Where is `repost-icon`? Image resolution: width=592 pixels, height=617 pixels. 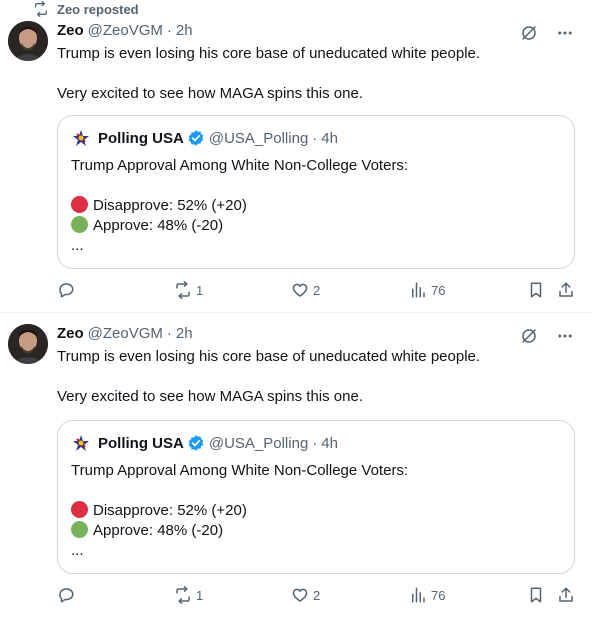
repost-icon is located at coordinates (41, 9).